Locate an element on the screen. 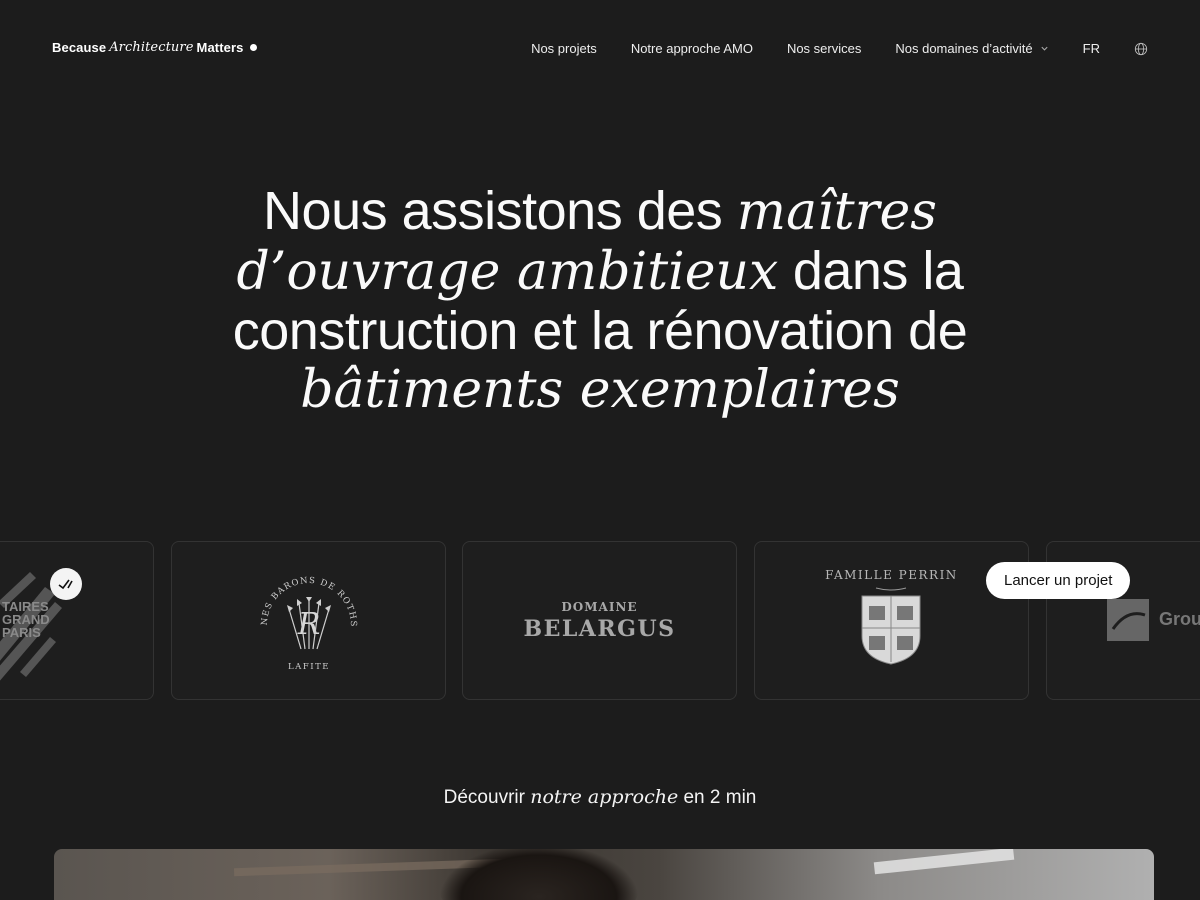  hero-line-2: d’ouvrage ambitieux dans la is located at coordinates (600, 272).